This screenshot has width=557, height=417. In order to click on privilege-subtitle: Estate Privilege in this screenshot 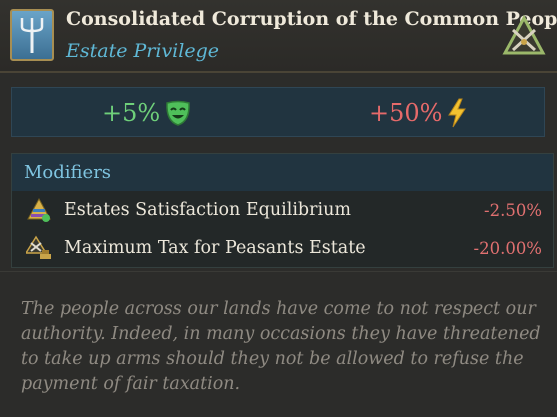, I will do `click(142, 51)`.